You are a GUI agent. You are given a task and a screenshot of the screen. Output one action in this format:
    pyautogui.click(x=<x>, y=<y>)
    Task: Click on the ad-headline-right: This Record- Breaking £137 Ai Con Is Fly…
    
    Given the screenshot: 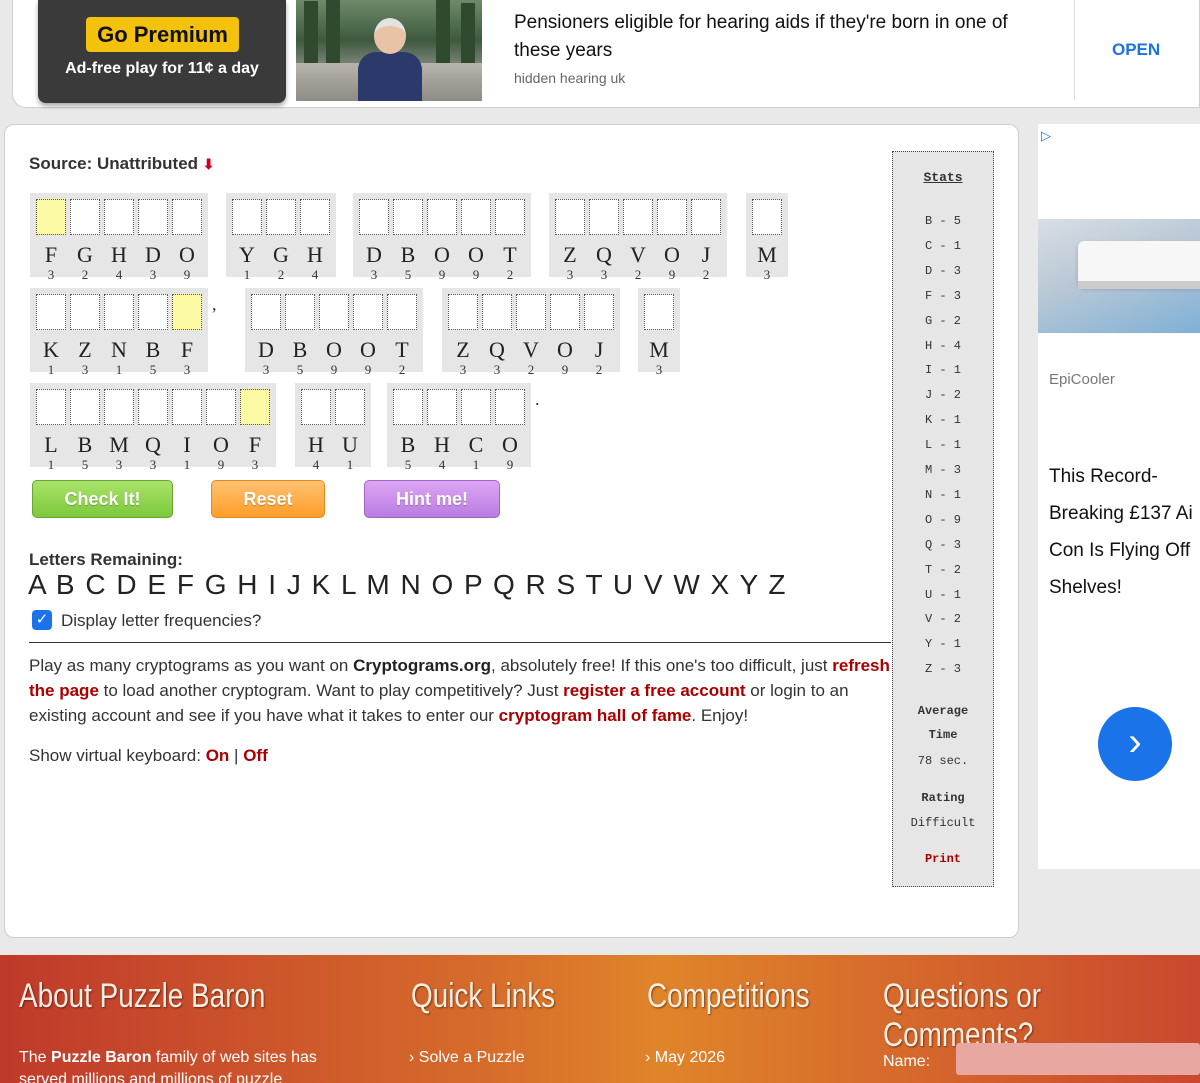 What is the action you would take?
    pyautogui.click(x=1124, y=532)
    